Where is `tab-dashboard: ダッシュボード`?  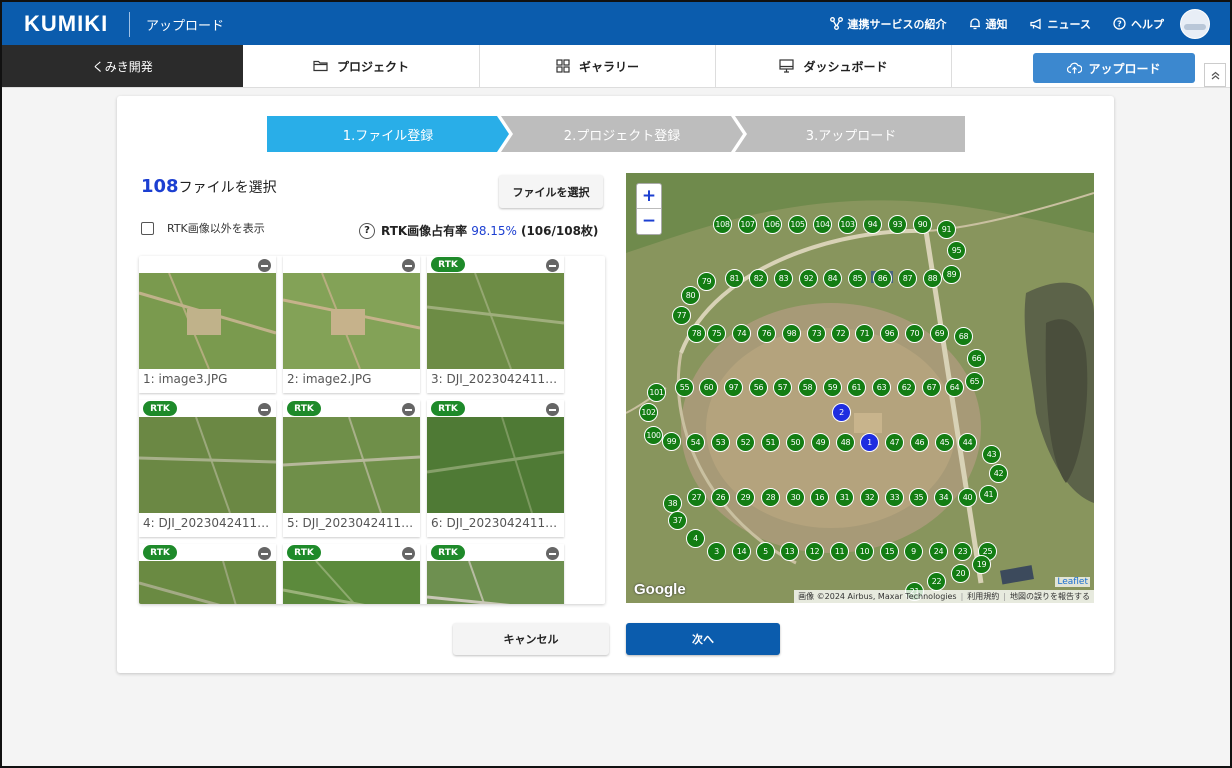
tab-dashboard: ダッシュボード is located at coordinates (834, 66).